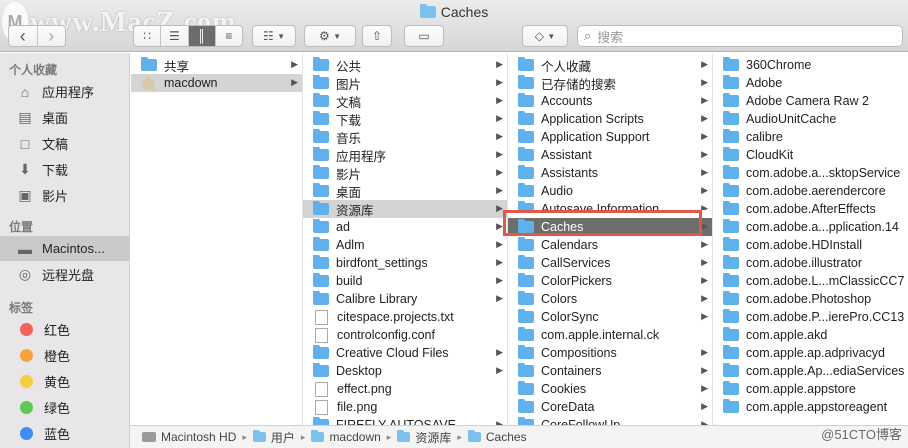  Describe the element at coordinates (610, 119) in the screenshot. I see `column-row: Application Scripts ▶` at that location.